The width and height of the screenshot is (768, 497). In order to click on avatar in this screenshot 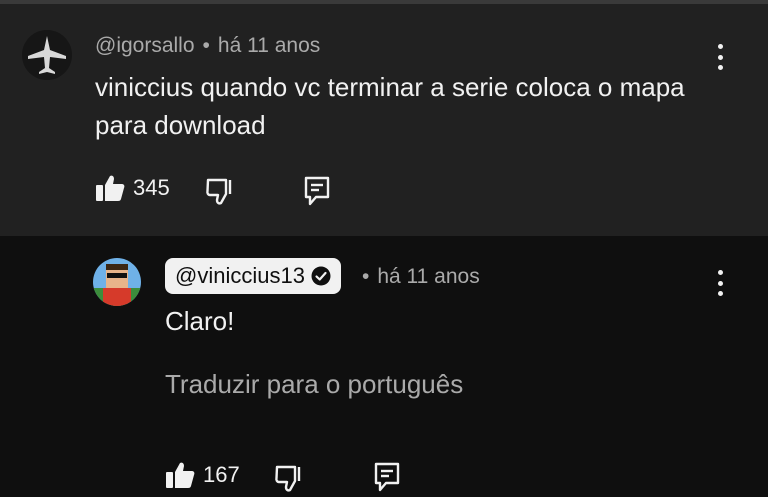, I will do `click(47, 55)`.